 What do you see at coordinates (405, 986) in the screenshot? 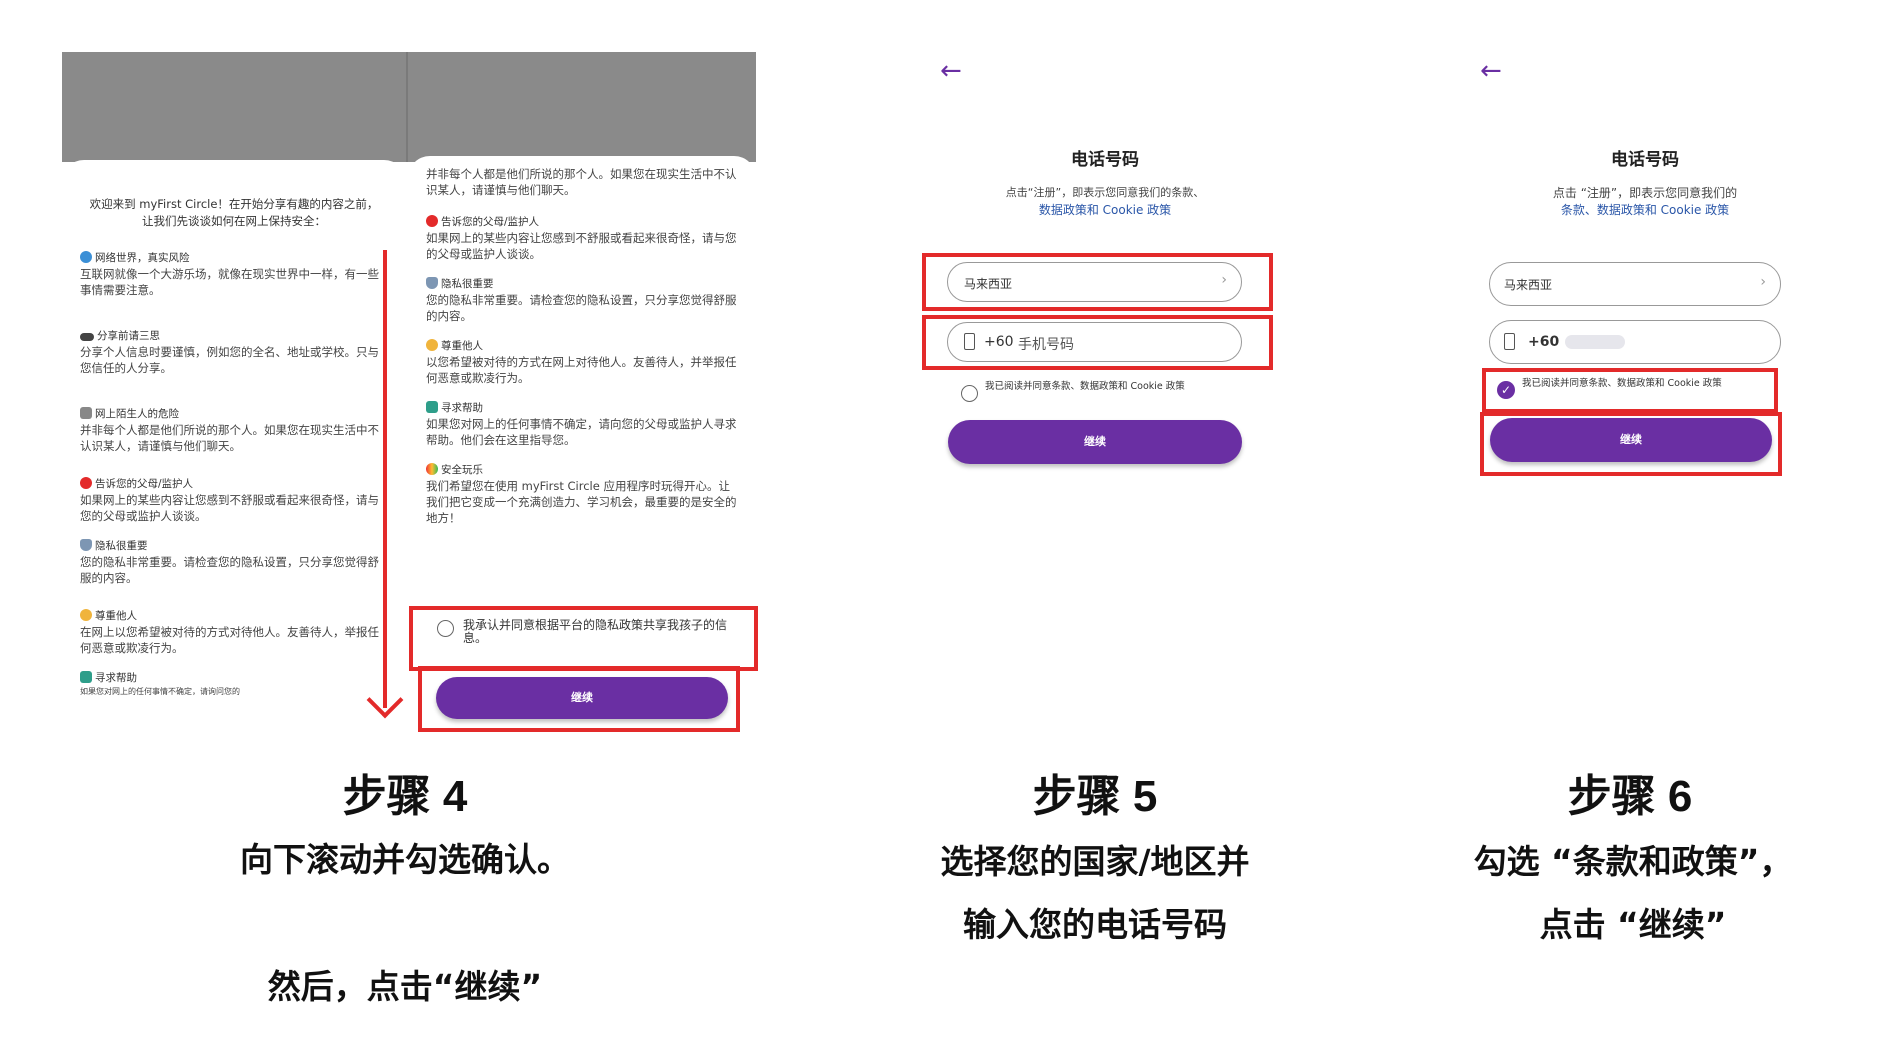
I see `step4-caption-2: 然后，点击“继续”` at bounding box center [405, 986].